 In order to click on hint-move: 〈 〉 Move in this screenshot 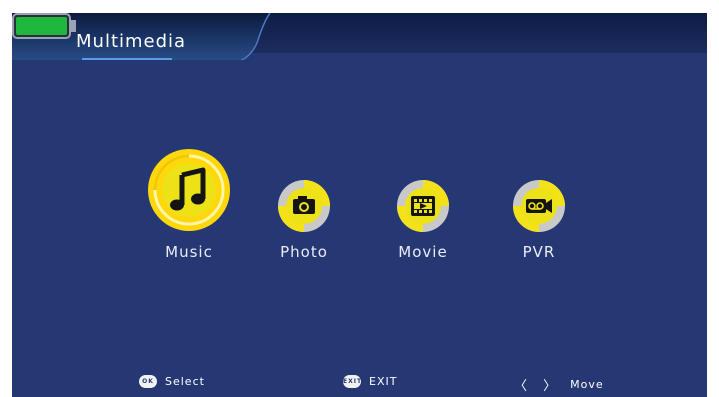, I will do `click(559, 384)`.